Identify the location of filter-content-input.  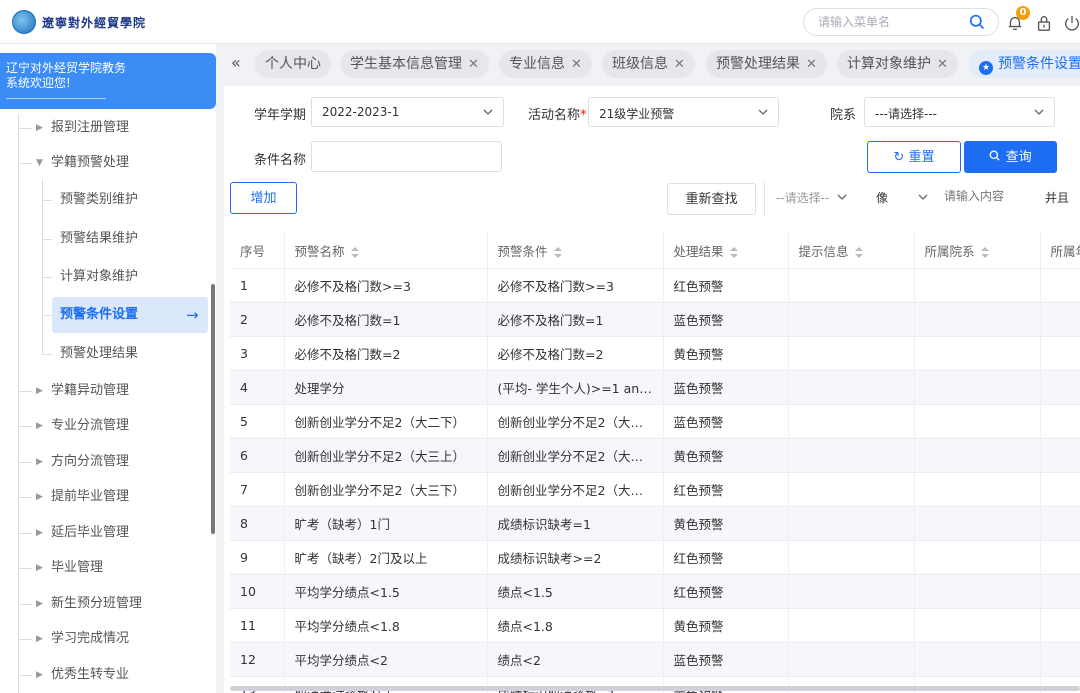
(991, 196).